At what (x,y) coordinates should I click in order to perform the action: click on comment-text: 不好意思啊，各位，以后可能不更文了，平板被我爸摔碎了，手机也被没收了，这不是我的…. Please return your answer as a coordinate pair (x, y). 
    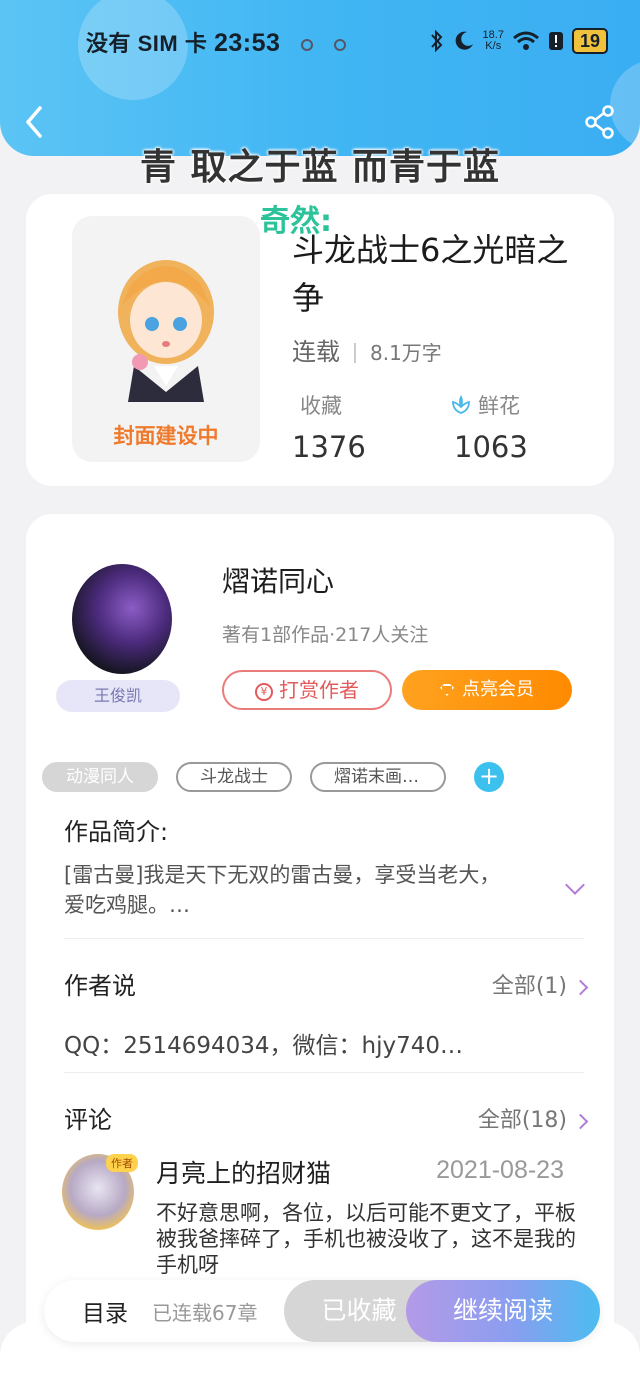
    Looking at the image, I should click on (366, 1239).